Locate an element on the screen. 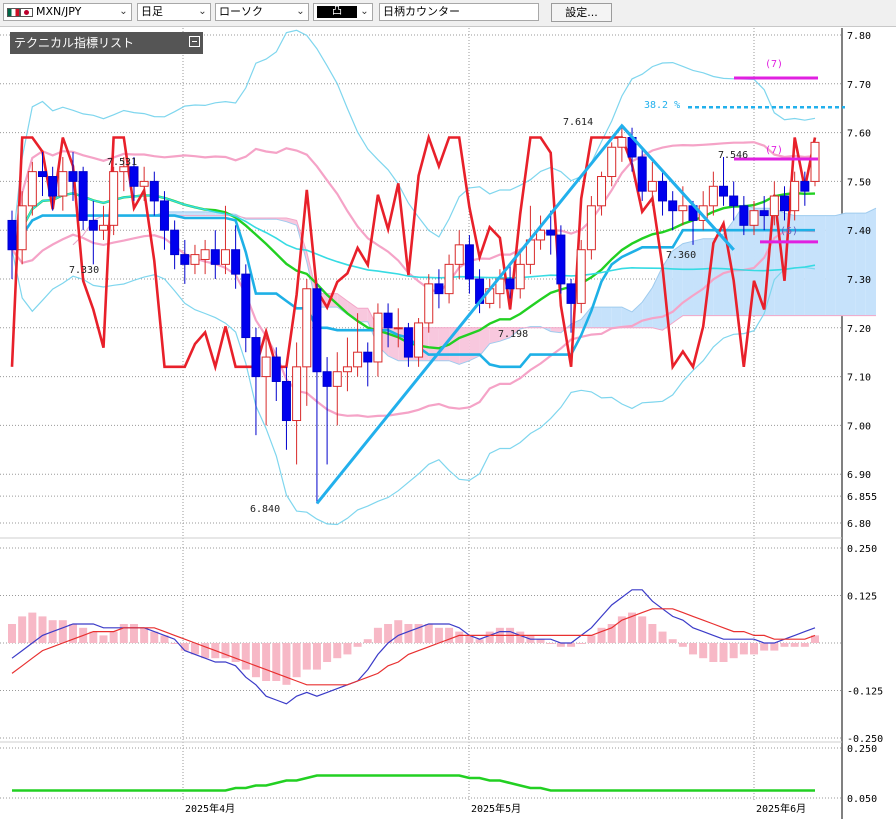  price-label-high1: 7.531 is located at coordinates (122, 162).